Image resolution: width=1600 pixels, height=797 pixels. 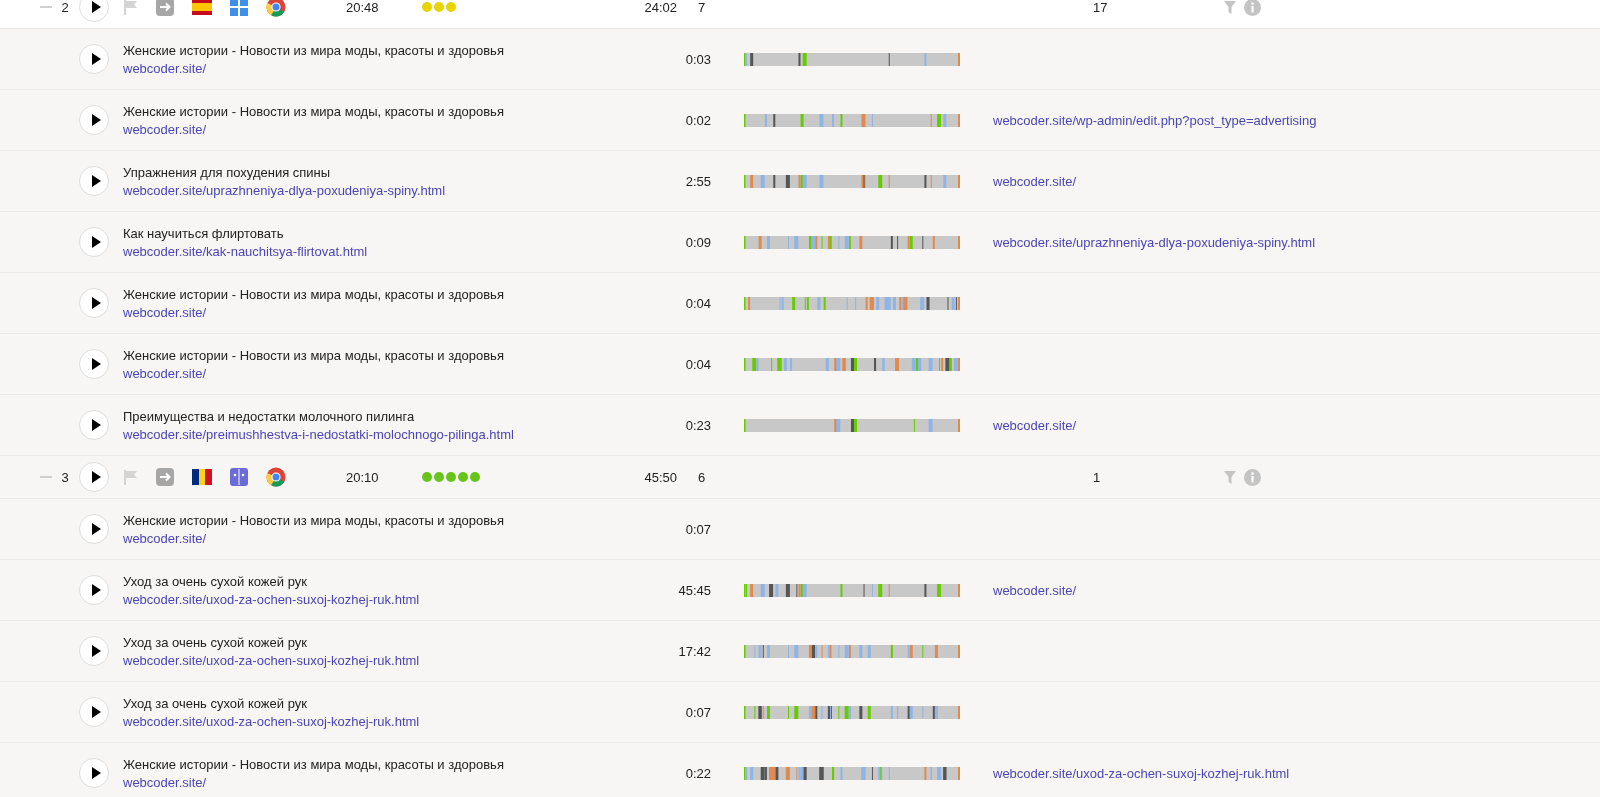 I want to click on page-title: Как научиться флиртовать, so click(x=204, y=233).